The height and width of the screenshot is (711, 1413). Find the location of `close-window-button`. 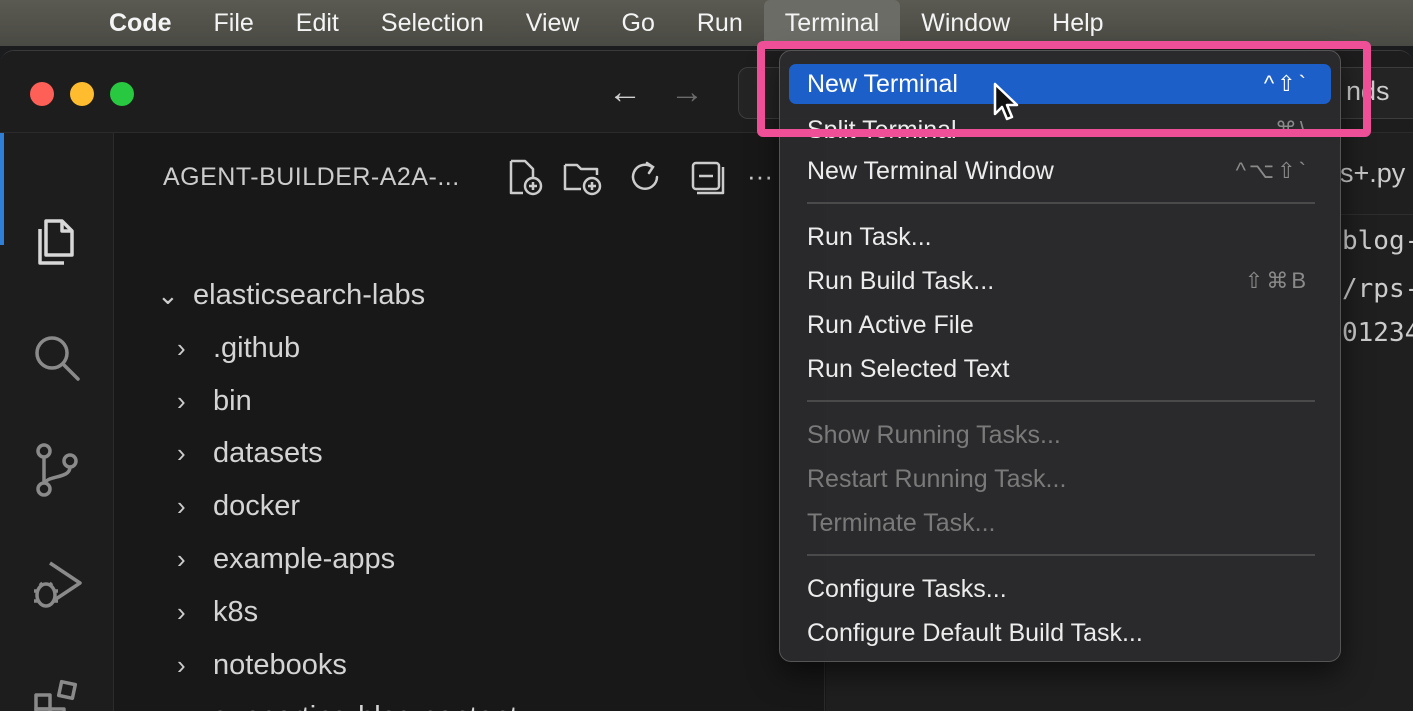

close-window-button is located at coordinates (42, 94).